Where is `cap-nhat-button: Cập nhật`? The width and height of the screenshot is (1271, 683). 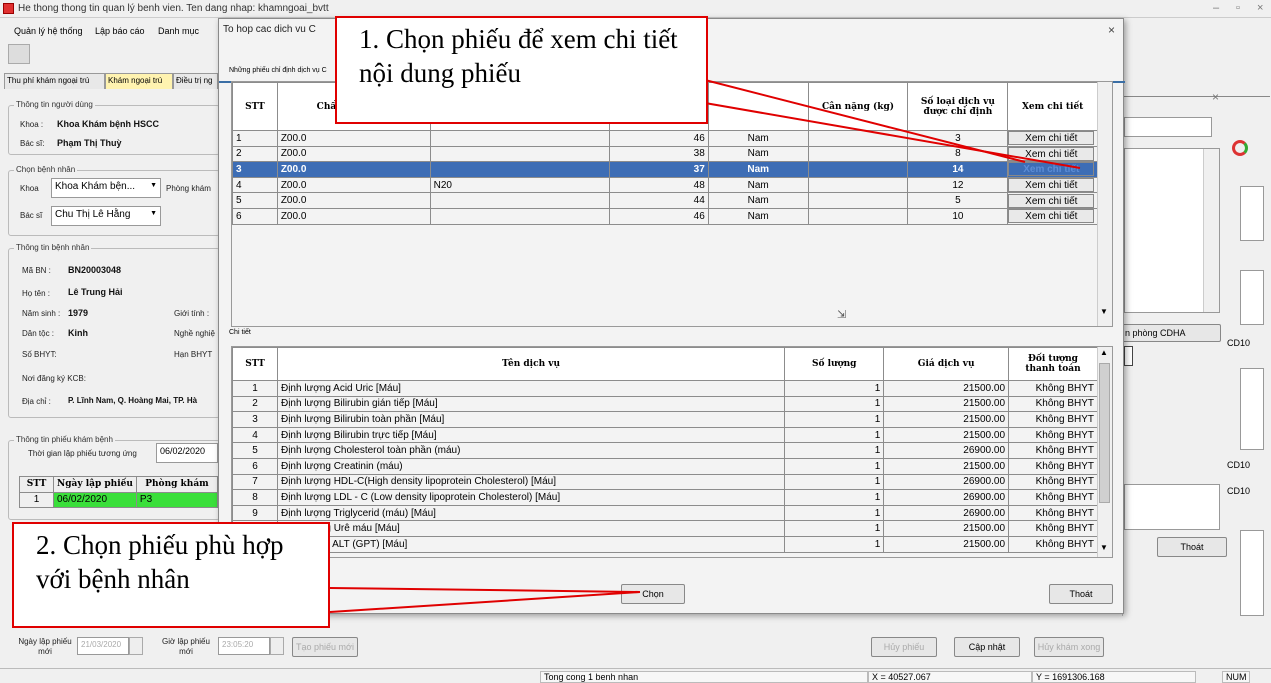
cap-nhat-button: Cập nhật is located at coordinates (987, 647).